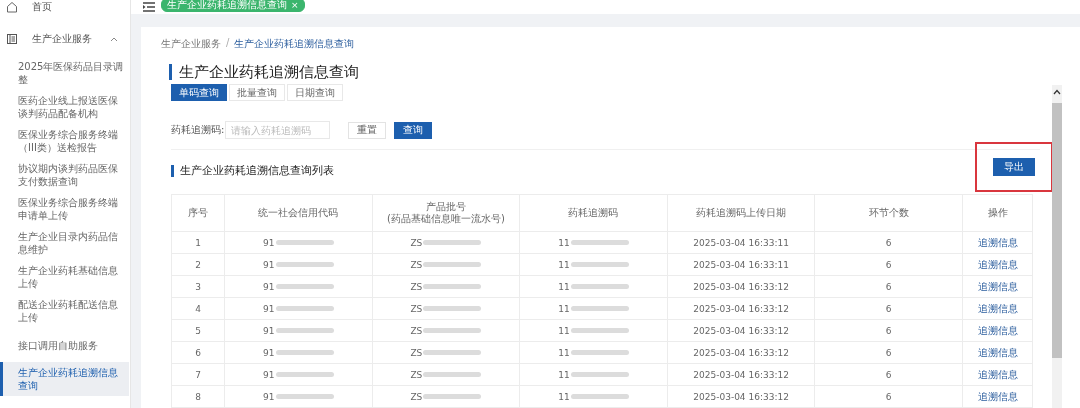 This screenshot has width=1080, height=408. Describe the element at coordinates (624, 72) in the screenshot. I see `page-title: 生产企业药耗追溯信息查询` at that location.